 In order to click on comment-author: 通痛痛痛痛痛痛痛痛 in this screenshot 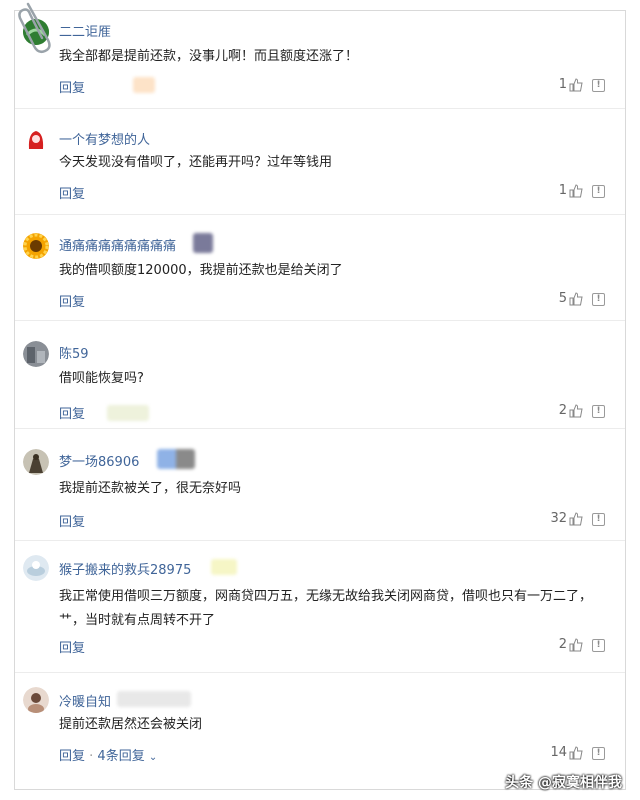, I will do `click(117, 244)`.